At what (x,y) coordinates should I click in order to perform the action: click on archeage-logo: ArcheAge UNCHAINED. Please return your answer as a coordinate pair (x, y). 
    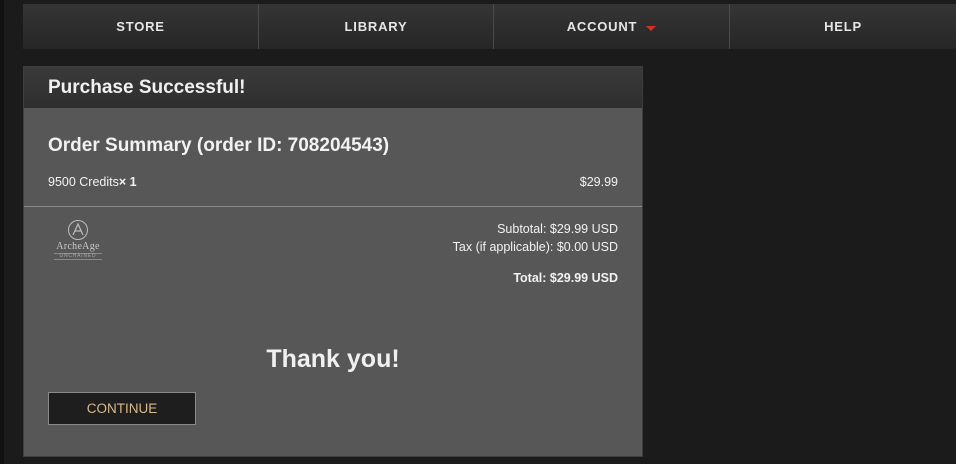
    Looking at the image, I should click on (78, 243).